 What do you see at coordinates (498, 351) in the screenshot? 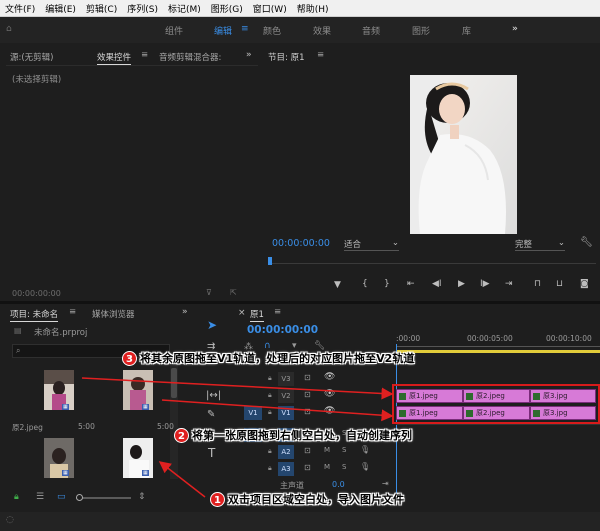
I see `work-area-bar` at bounding box center [498, 351].